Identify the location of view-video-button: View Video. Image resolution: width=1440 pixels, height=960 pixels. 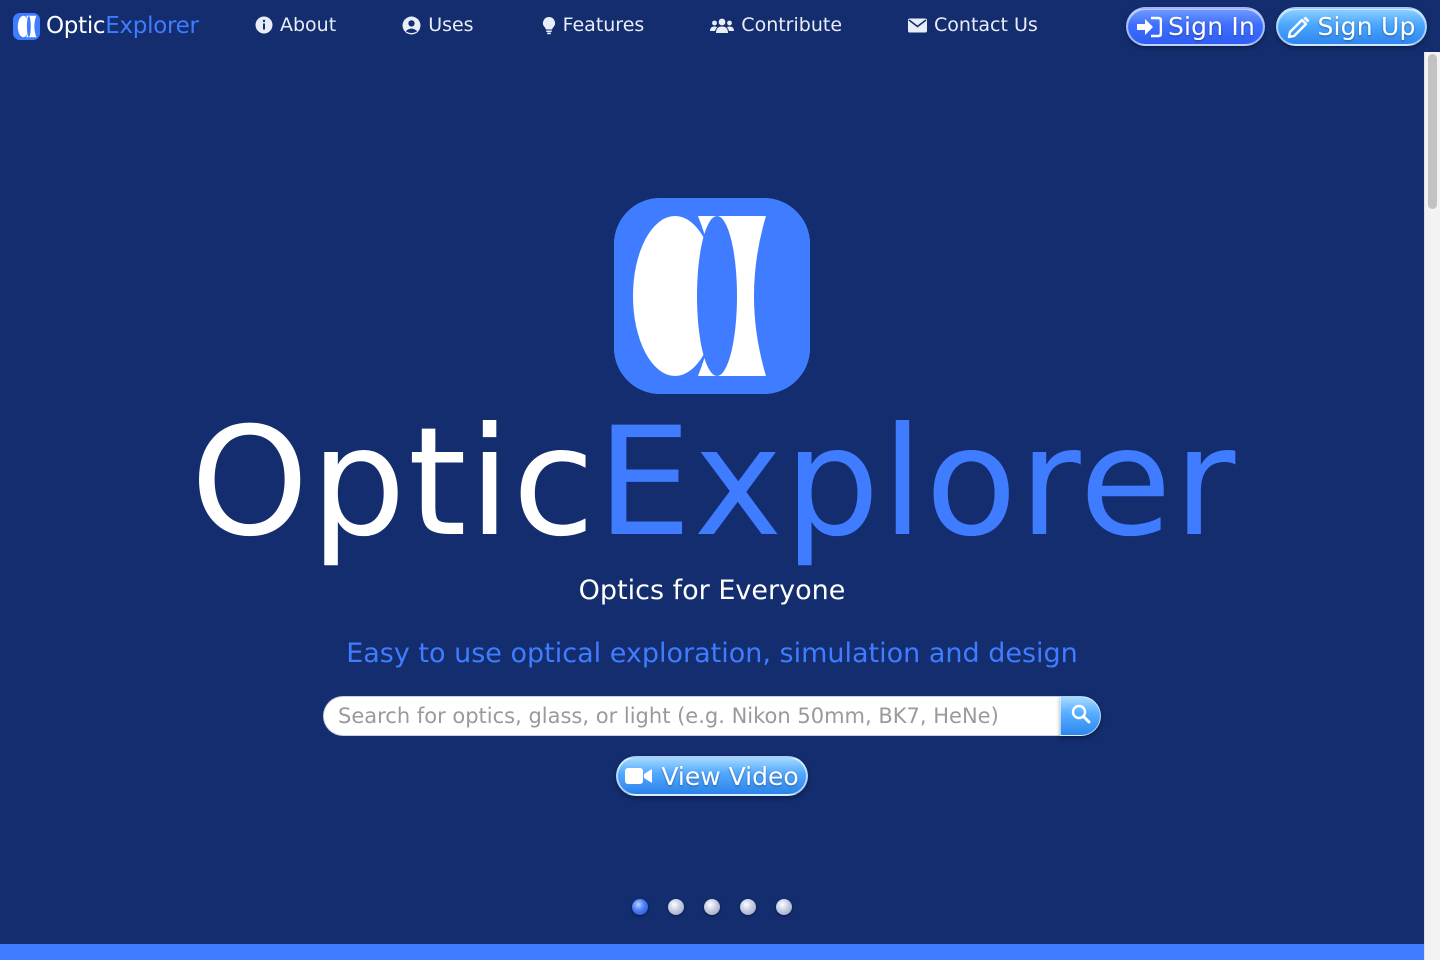
(712, 776).